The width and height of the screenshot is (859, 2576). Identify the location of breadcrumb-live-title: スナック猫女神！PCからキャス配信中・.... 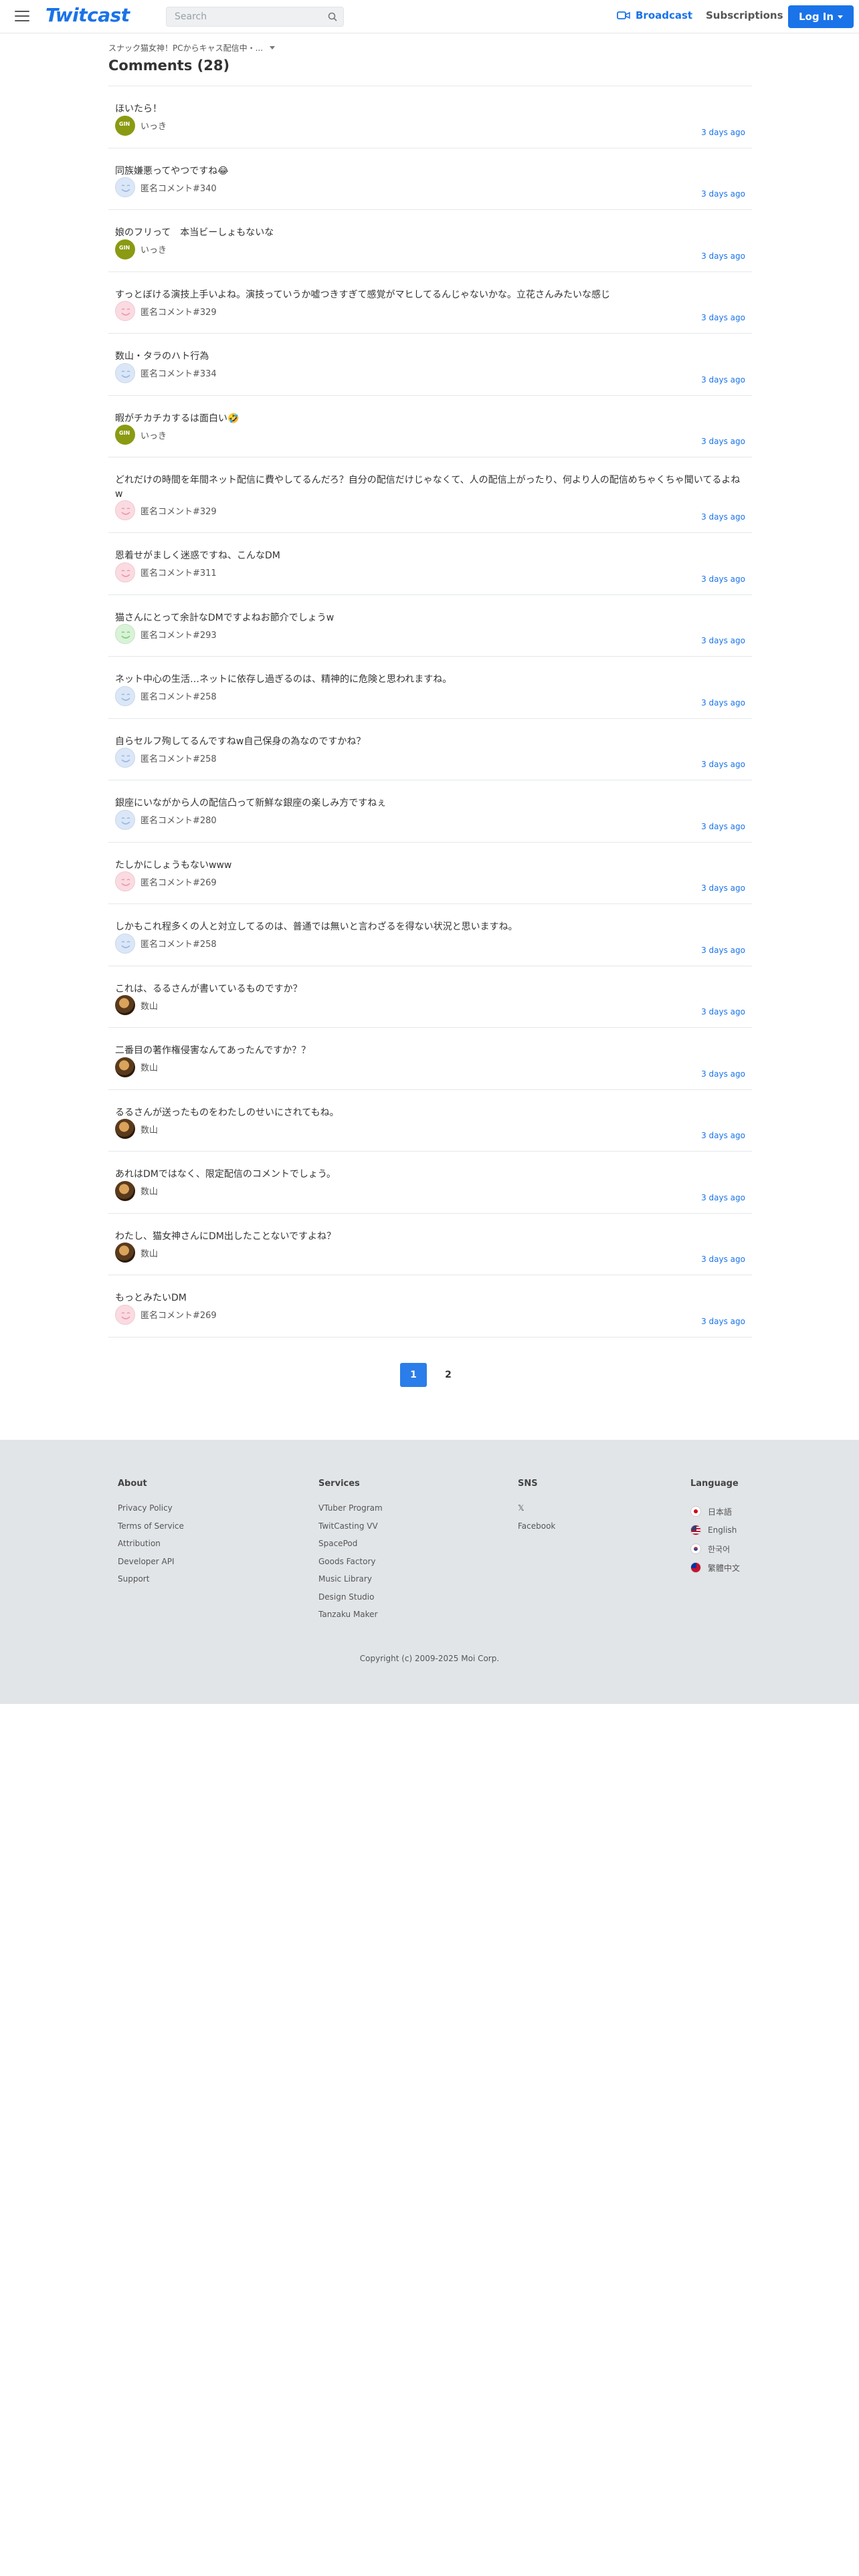
(185, 48).